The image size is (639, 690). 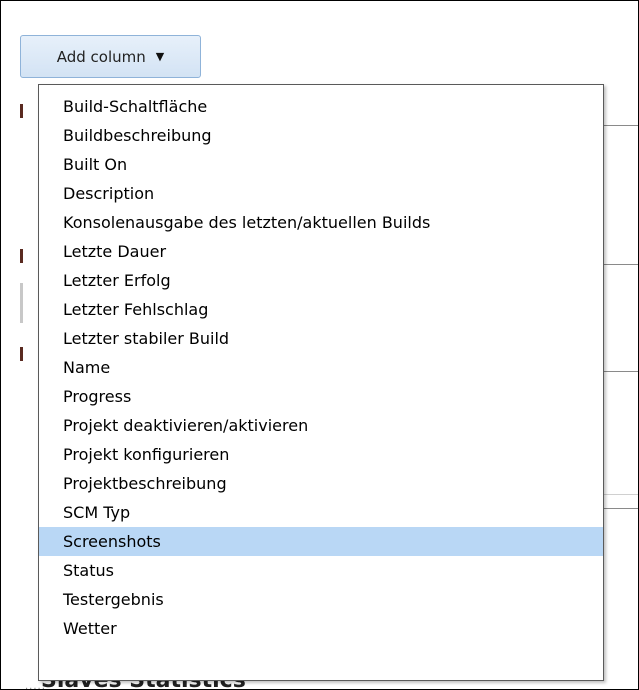 What do you see at coordinates (321, 367) in the screenshot?
I see `menu-item: Name` at bounding box center [321, 367].